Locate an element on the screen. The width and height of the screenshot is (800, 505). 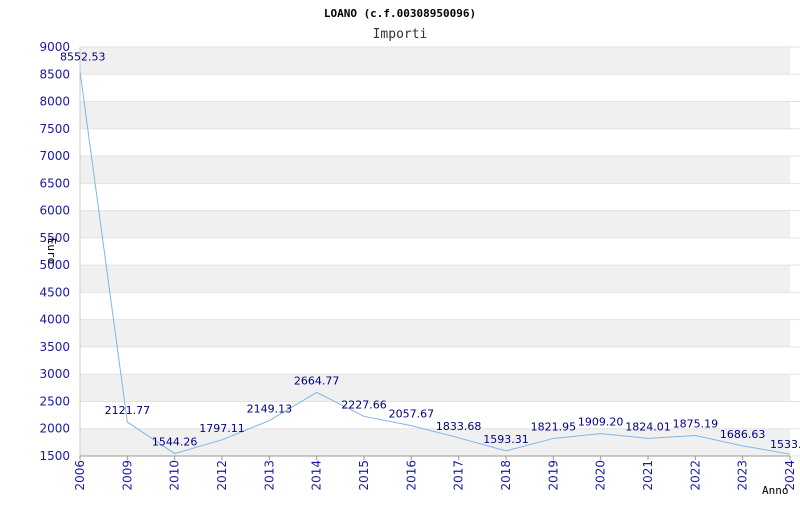
data-label: 1533.3 is located at coordinates (785, 444).